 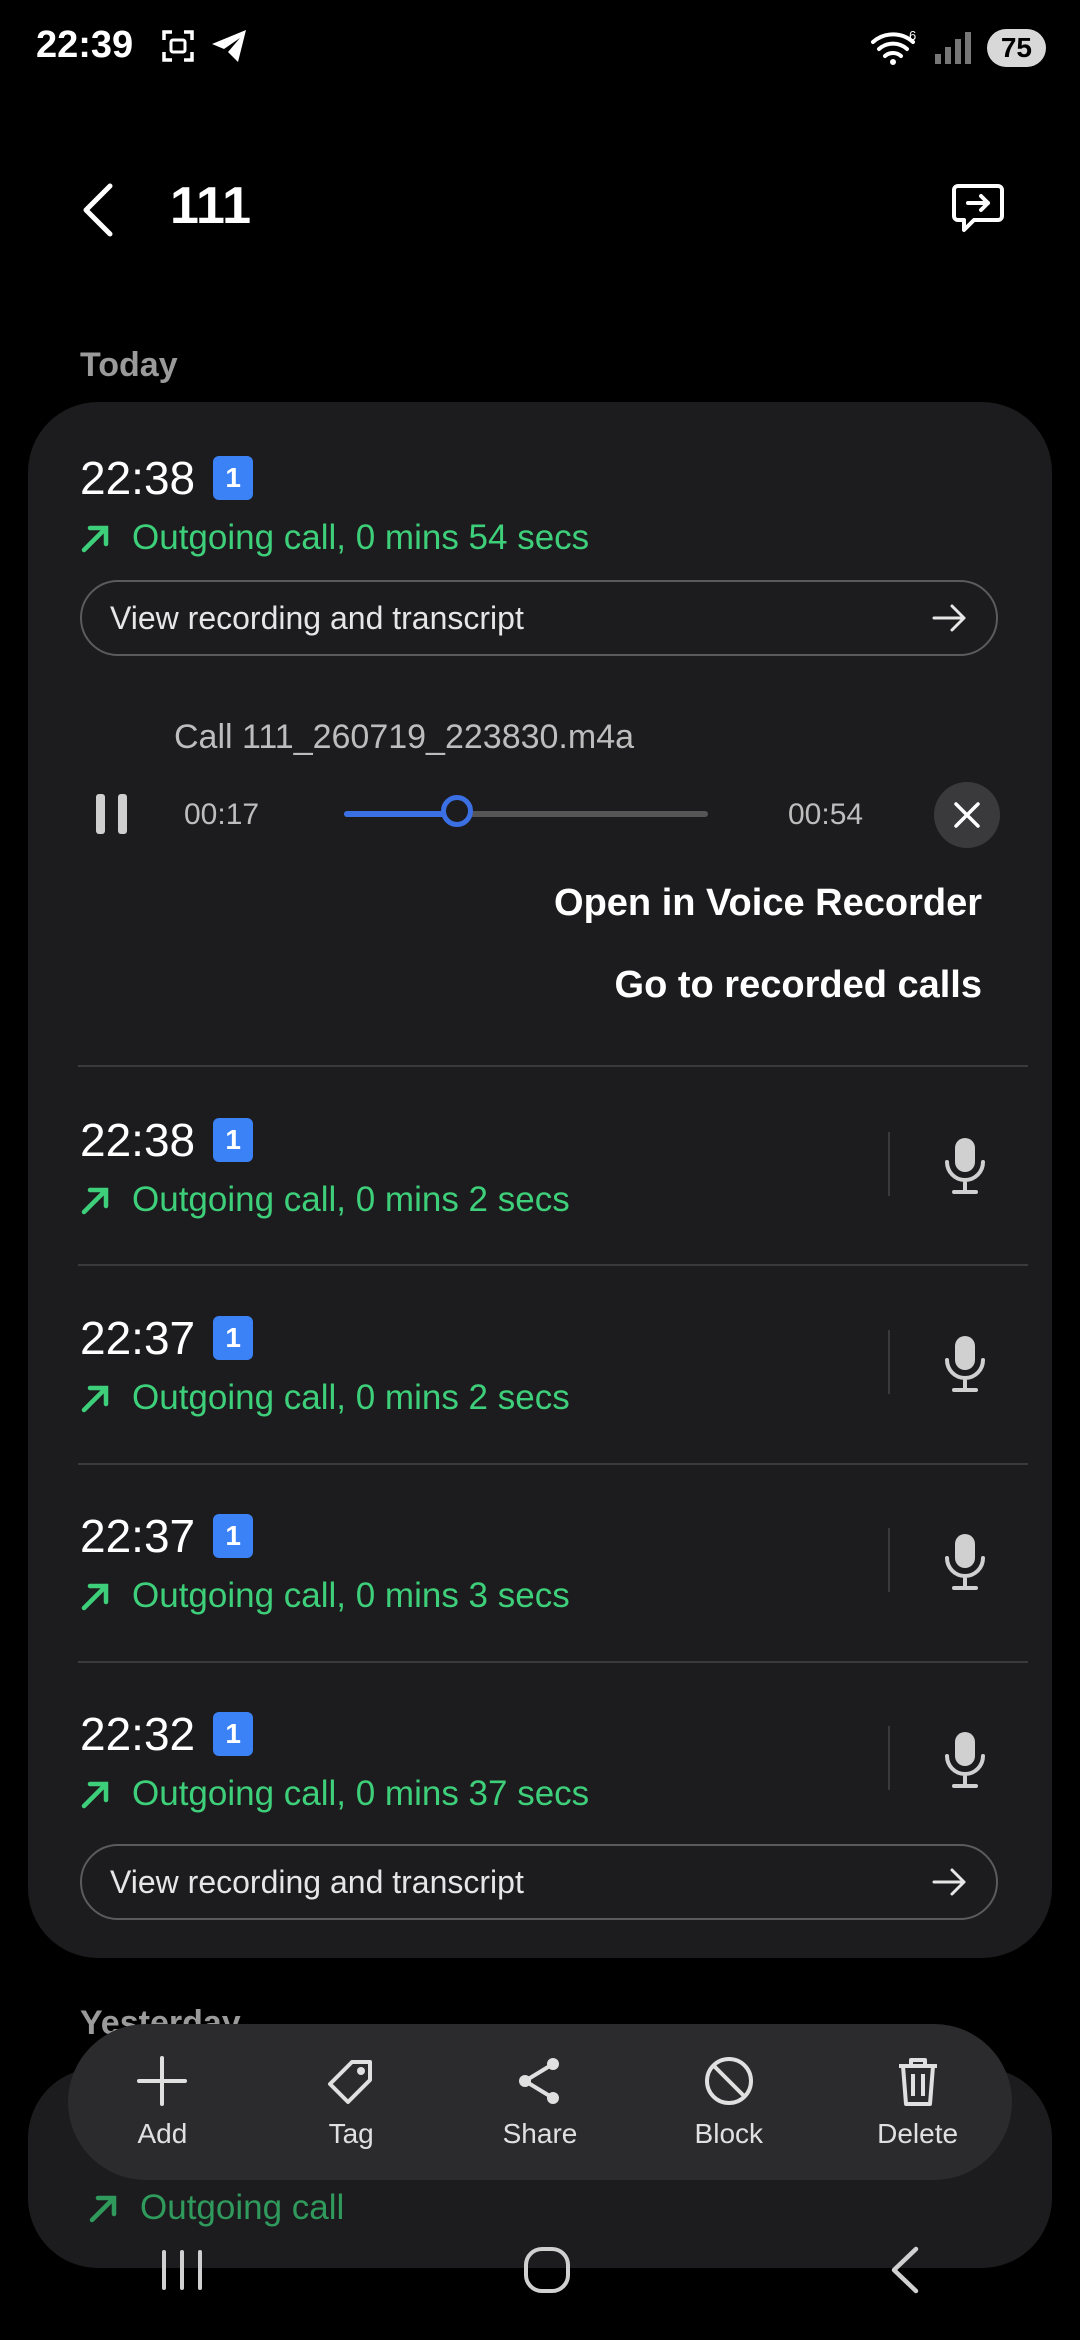 What do you see at coordinates (729, 2133) in the screenshot?
I see `block-label: Block` at bounding box center [729, 2133].